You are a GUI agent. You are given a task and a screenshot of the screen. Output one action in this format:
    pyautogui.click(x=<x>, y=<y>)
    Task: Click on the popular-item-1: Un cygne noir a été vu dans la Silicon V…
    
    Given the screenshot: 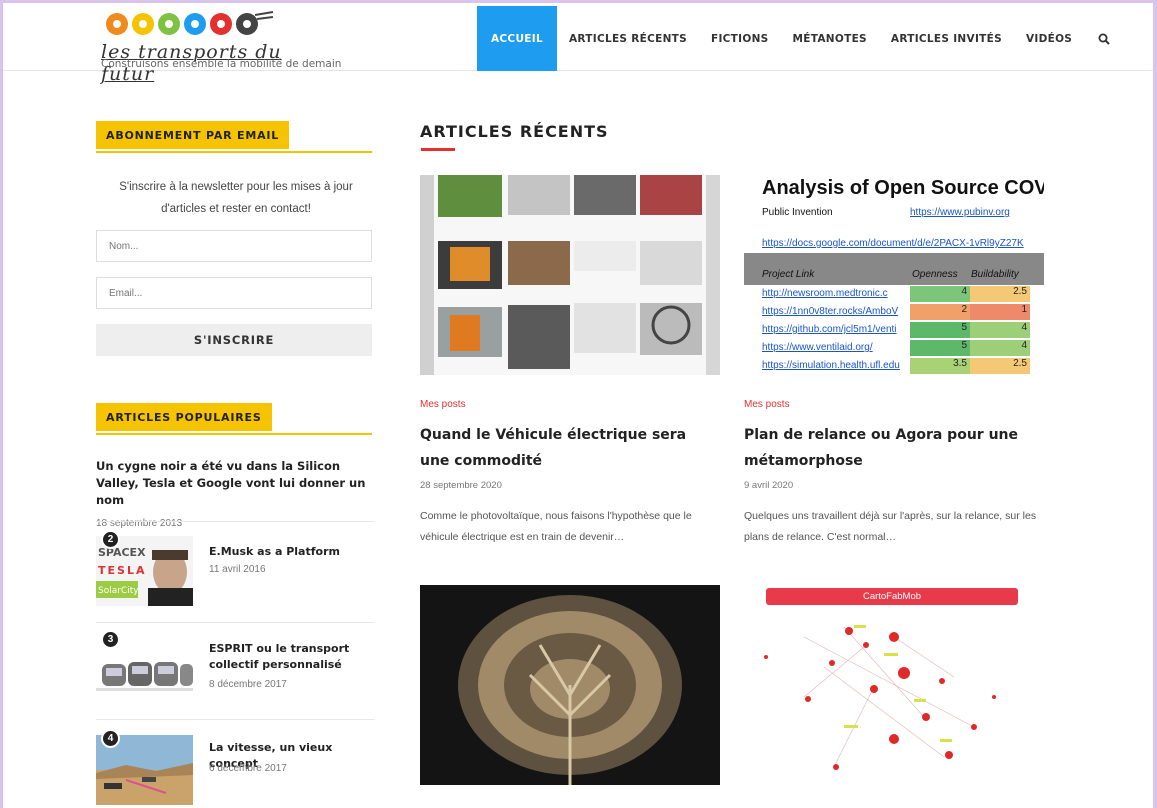 What is the action you would take?
    pyautogui.click(x=235, y=493)
    